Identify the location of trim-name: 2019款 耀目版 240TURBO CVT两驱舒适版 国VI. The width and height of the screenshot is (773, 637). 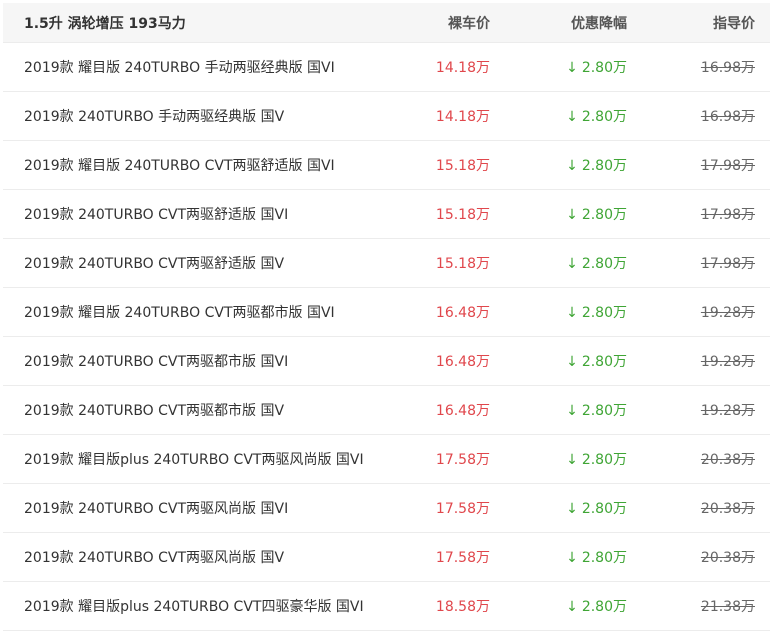
(195, 165).